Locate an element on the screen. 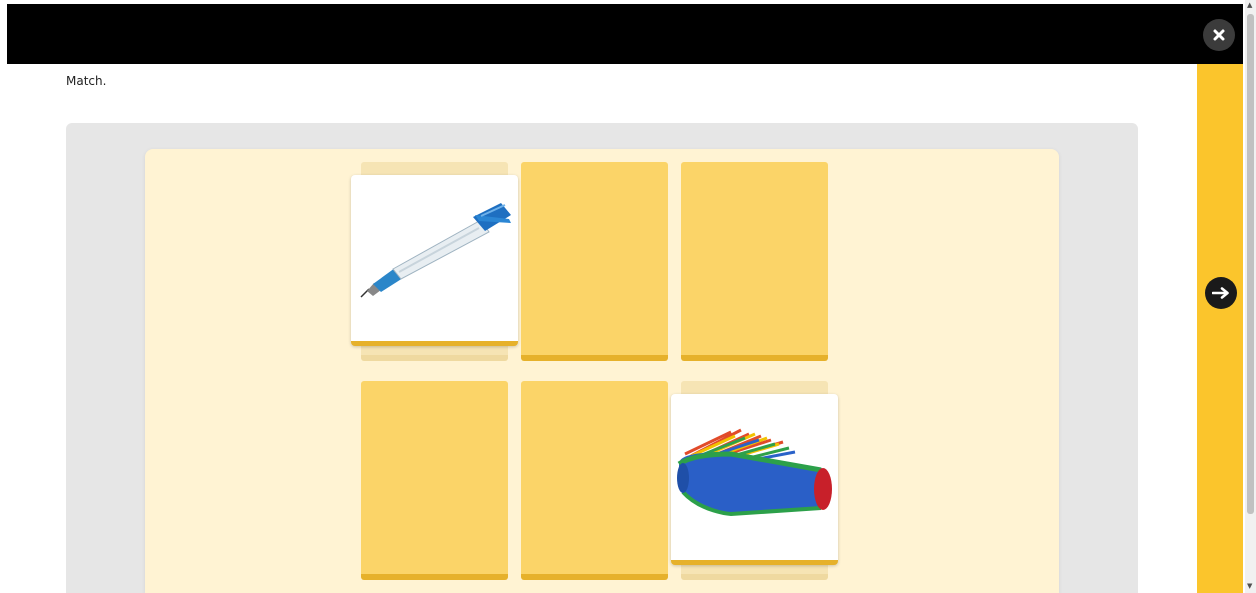 The height and width of the screenshot is (593, 1256). card-6-pencil-case is located at coordinates (754, 479).